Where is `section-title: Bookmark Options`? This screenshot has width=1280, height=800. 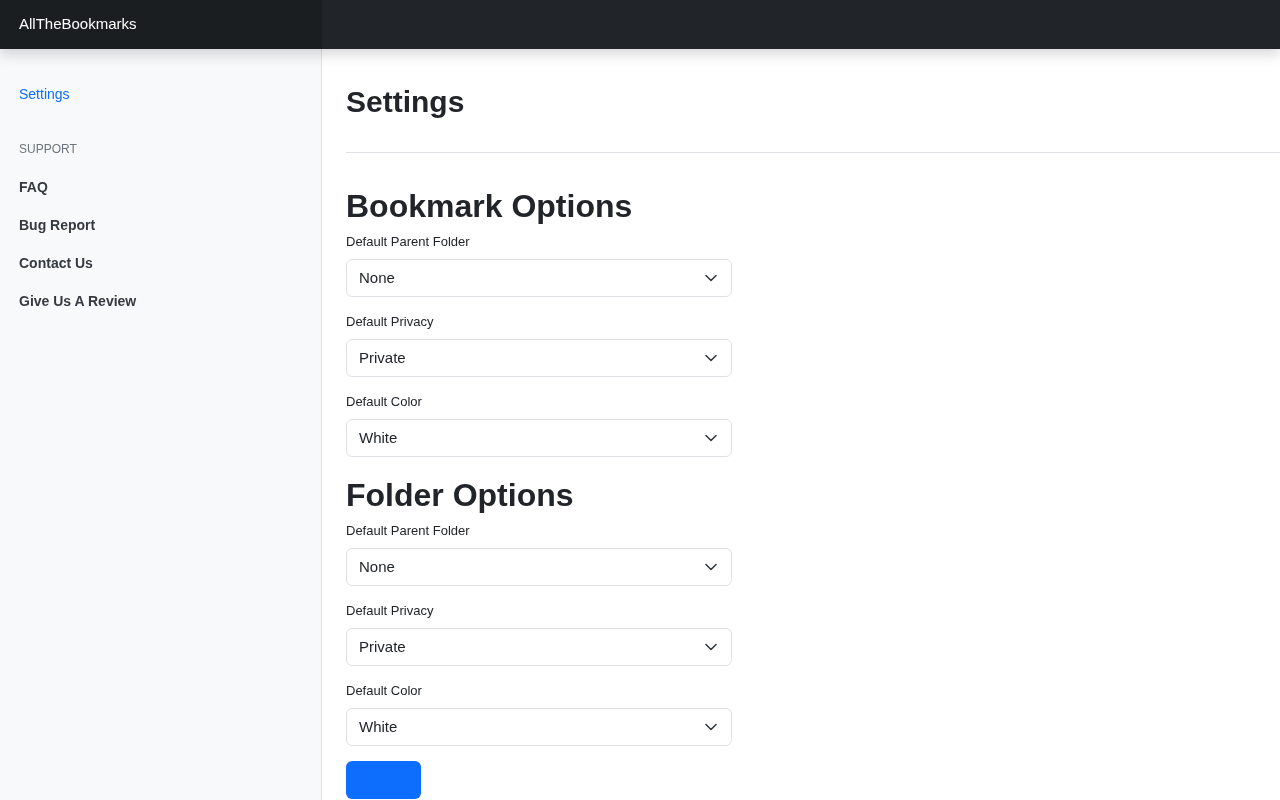
section-title: Bookmark Options is located at coordinates (490, 206).